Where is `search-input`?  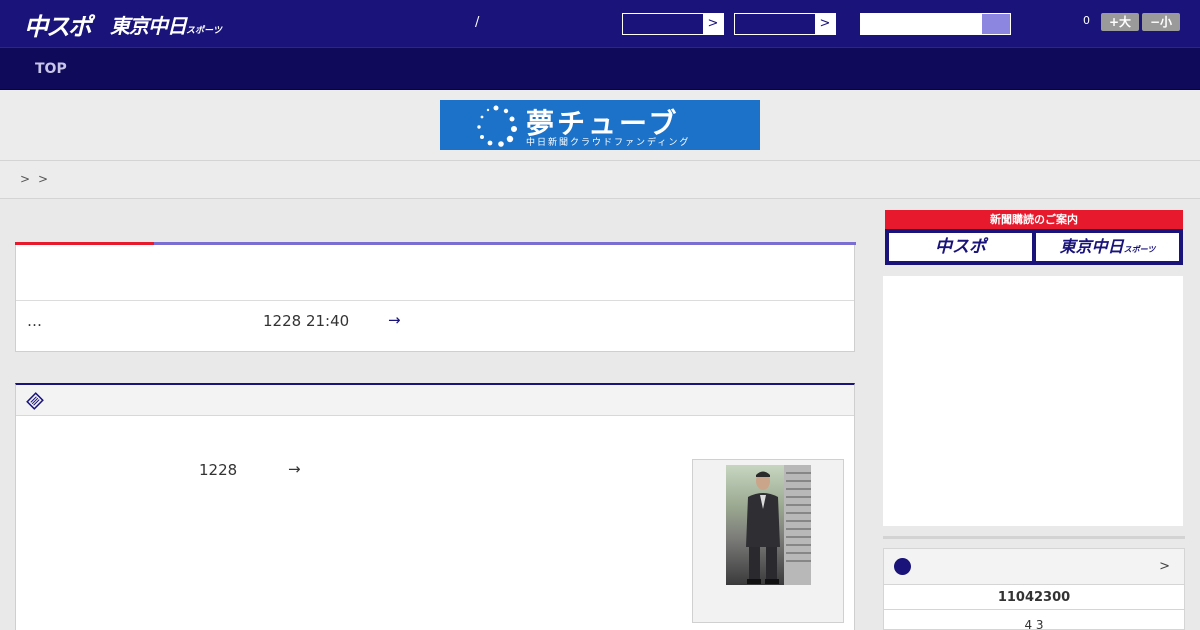
search-input is located at coordinates (922, 24).